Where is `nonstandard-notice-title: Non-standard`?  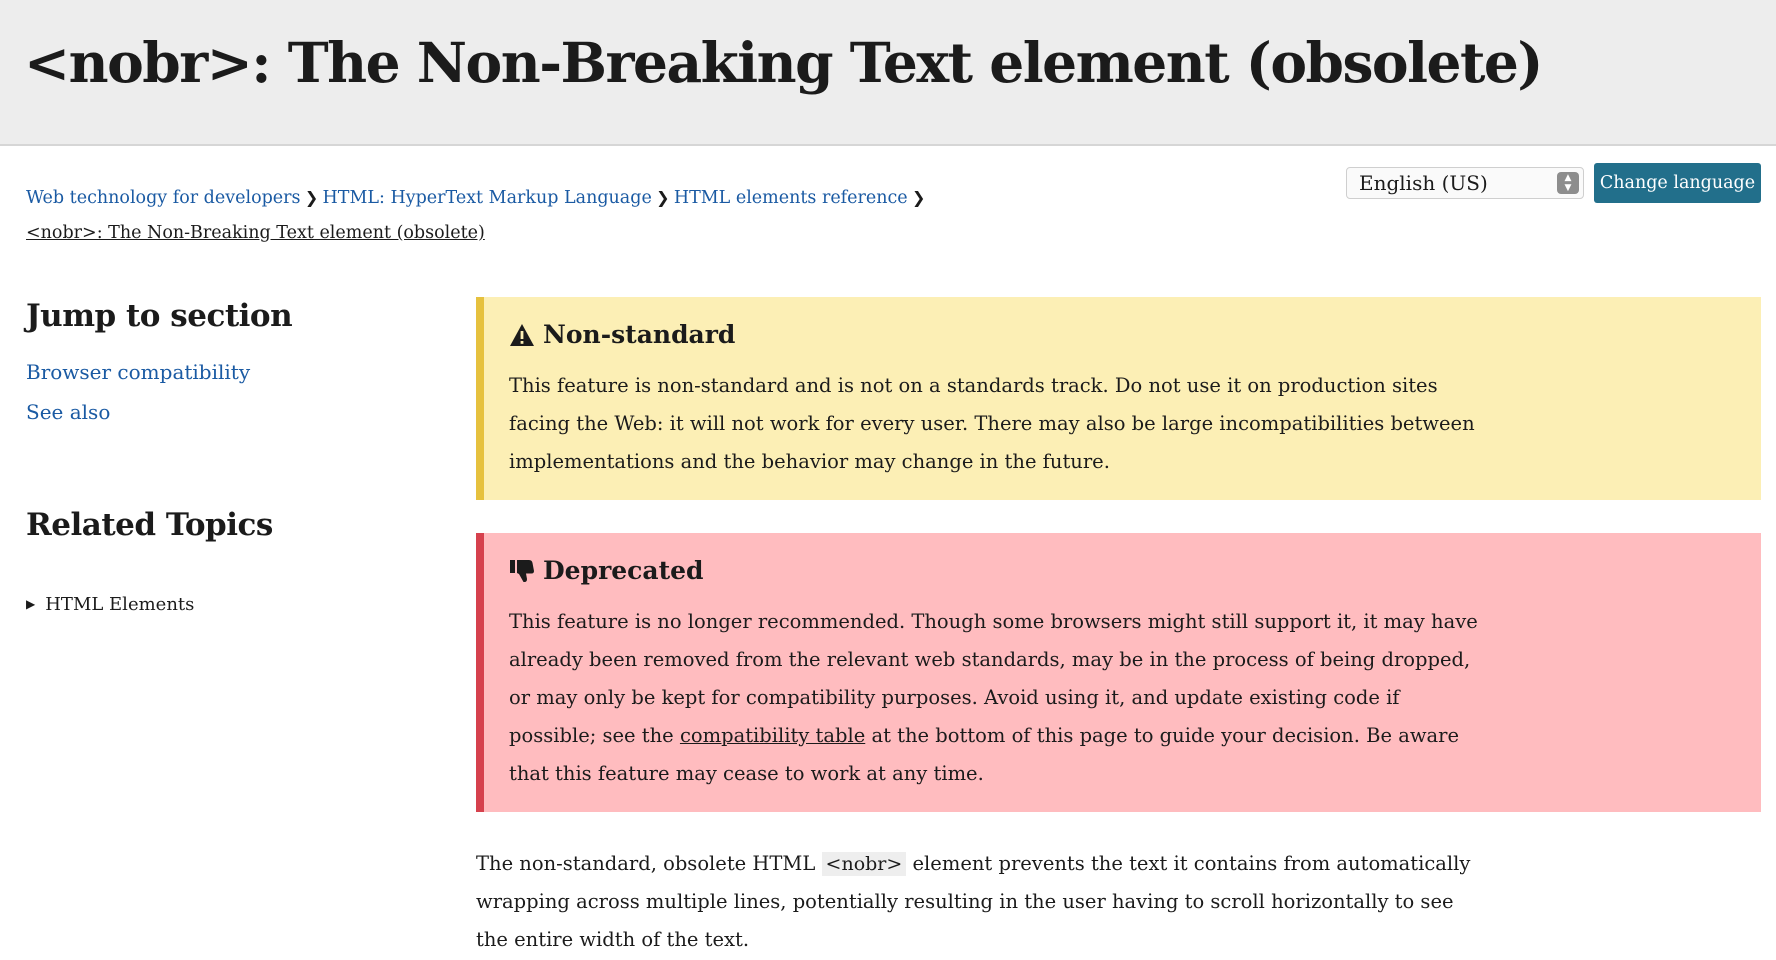
nonstandard-notice-title: Non-standard is located at coordinates (622, 334).